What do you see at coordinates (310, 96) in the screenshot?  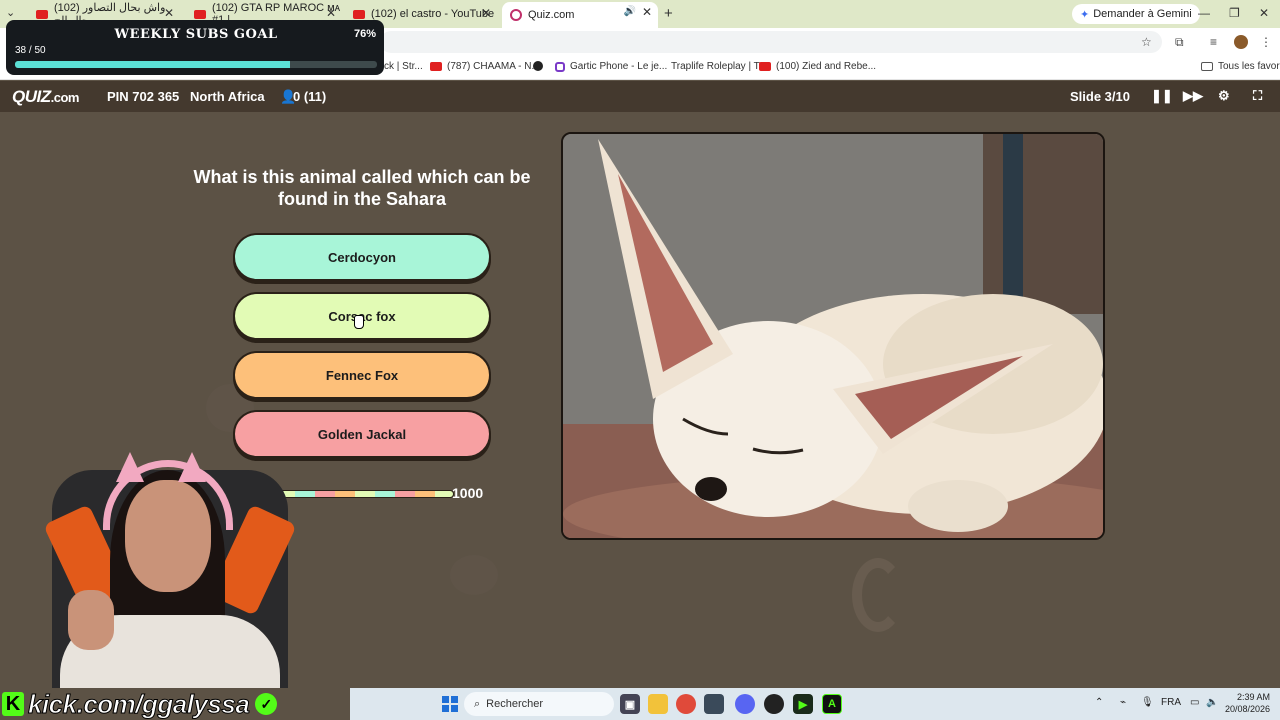 I see `player-count: 0 (11)` at bounding box center [310, 96].